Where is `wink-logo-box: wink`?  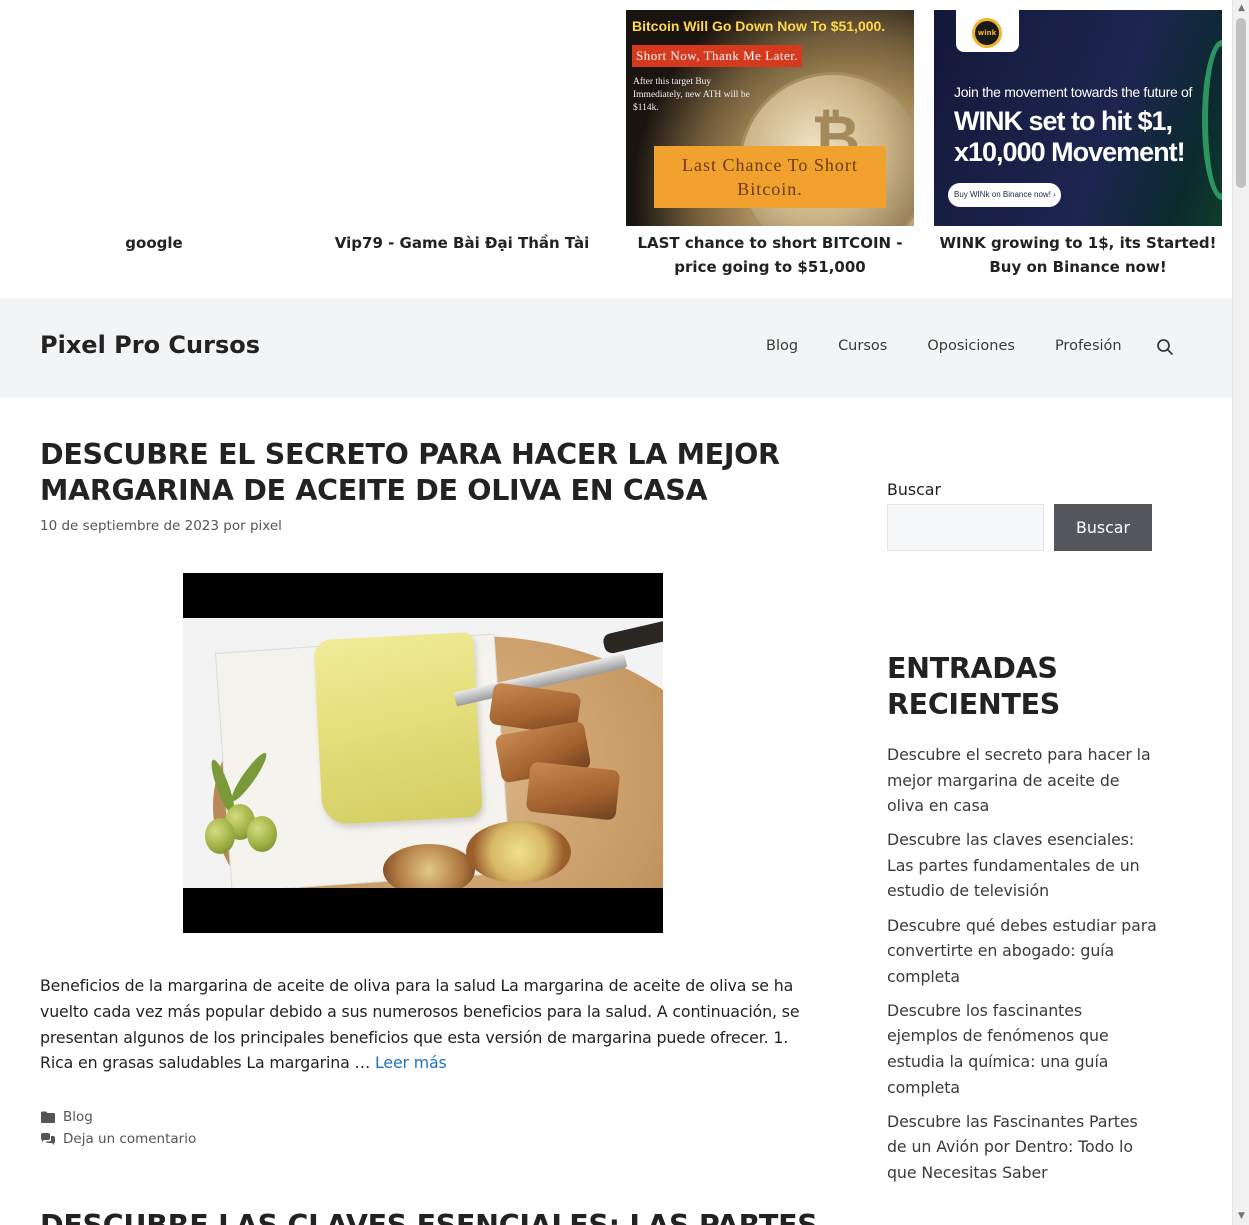
wink-logo-box: wink is located at coordinates (987, 31).